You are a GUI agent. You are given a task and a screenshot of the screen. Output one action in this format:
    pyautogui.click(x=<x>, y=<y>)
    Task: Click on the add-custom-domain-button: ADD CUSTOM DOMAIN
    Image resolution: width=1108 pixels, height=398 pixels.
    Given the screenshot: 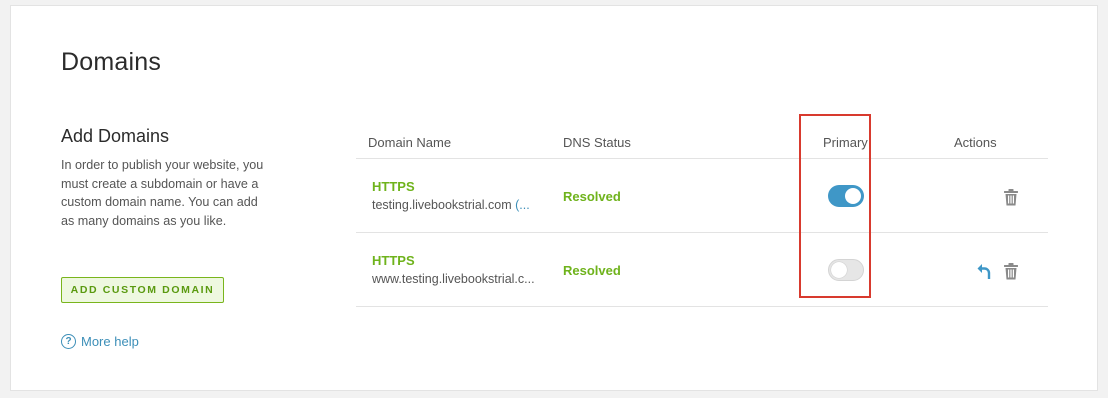 What is the action you would take?
    pyautogui.click(x=142, y=290)
    